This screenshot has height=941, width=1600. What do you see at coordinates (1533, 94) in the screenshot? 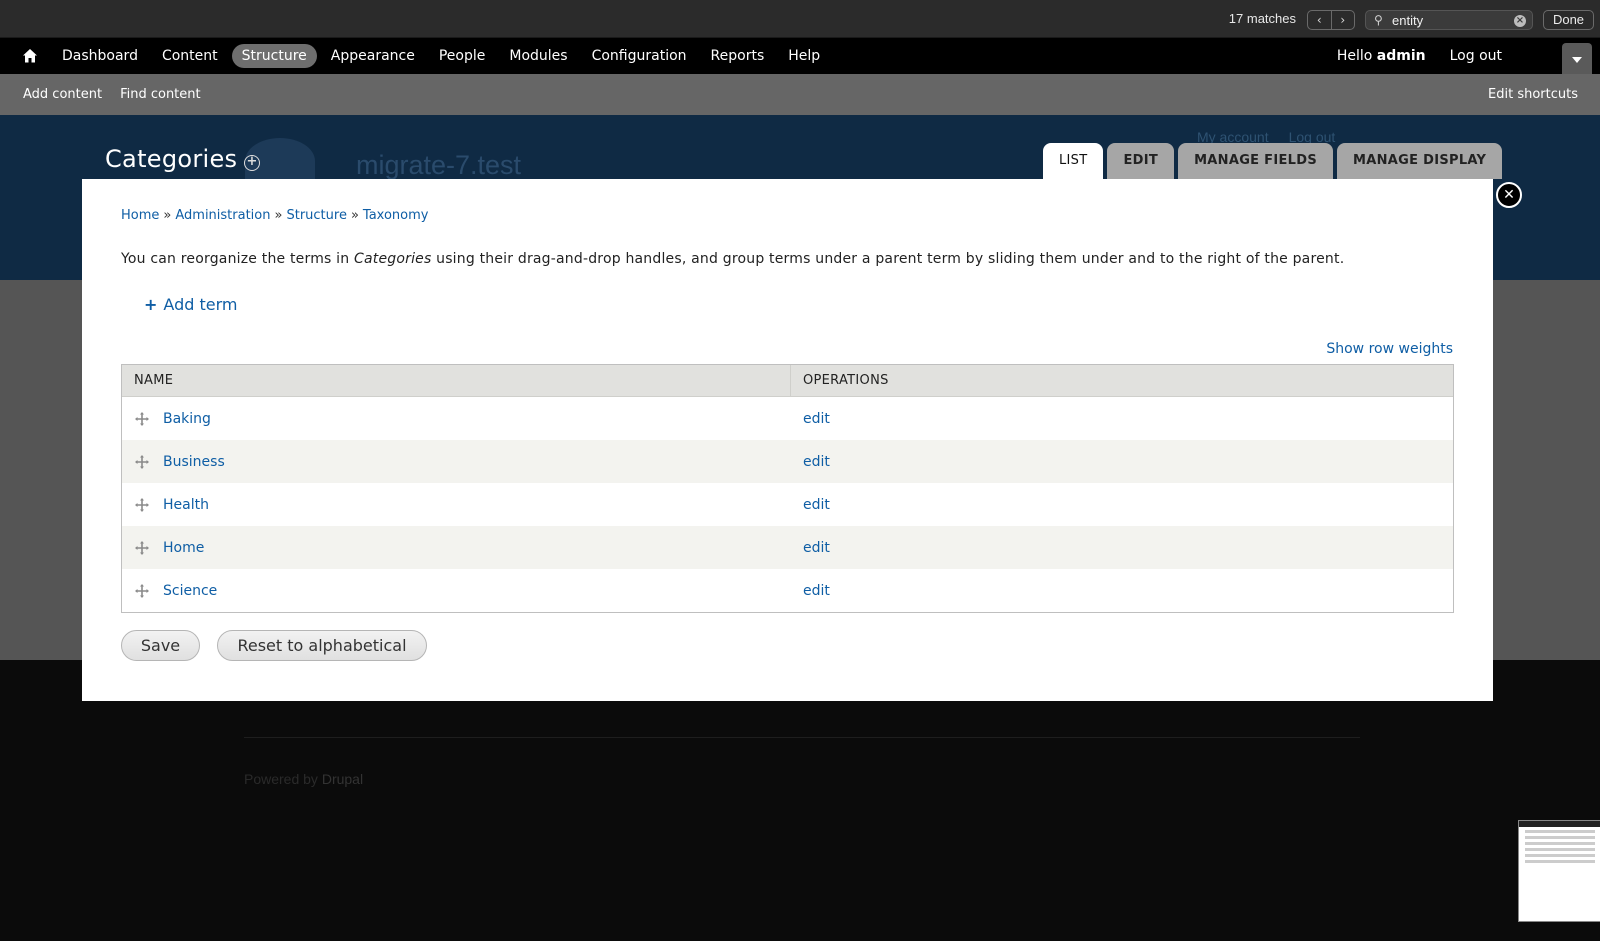
I see `edit-shortcuts-link: Edit shortcuts` at bounding box center [1533, 94].